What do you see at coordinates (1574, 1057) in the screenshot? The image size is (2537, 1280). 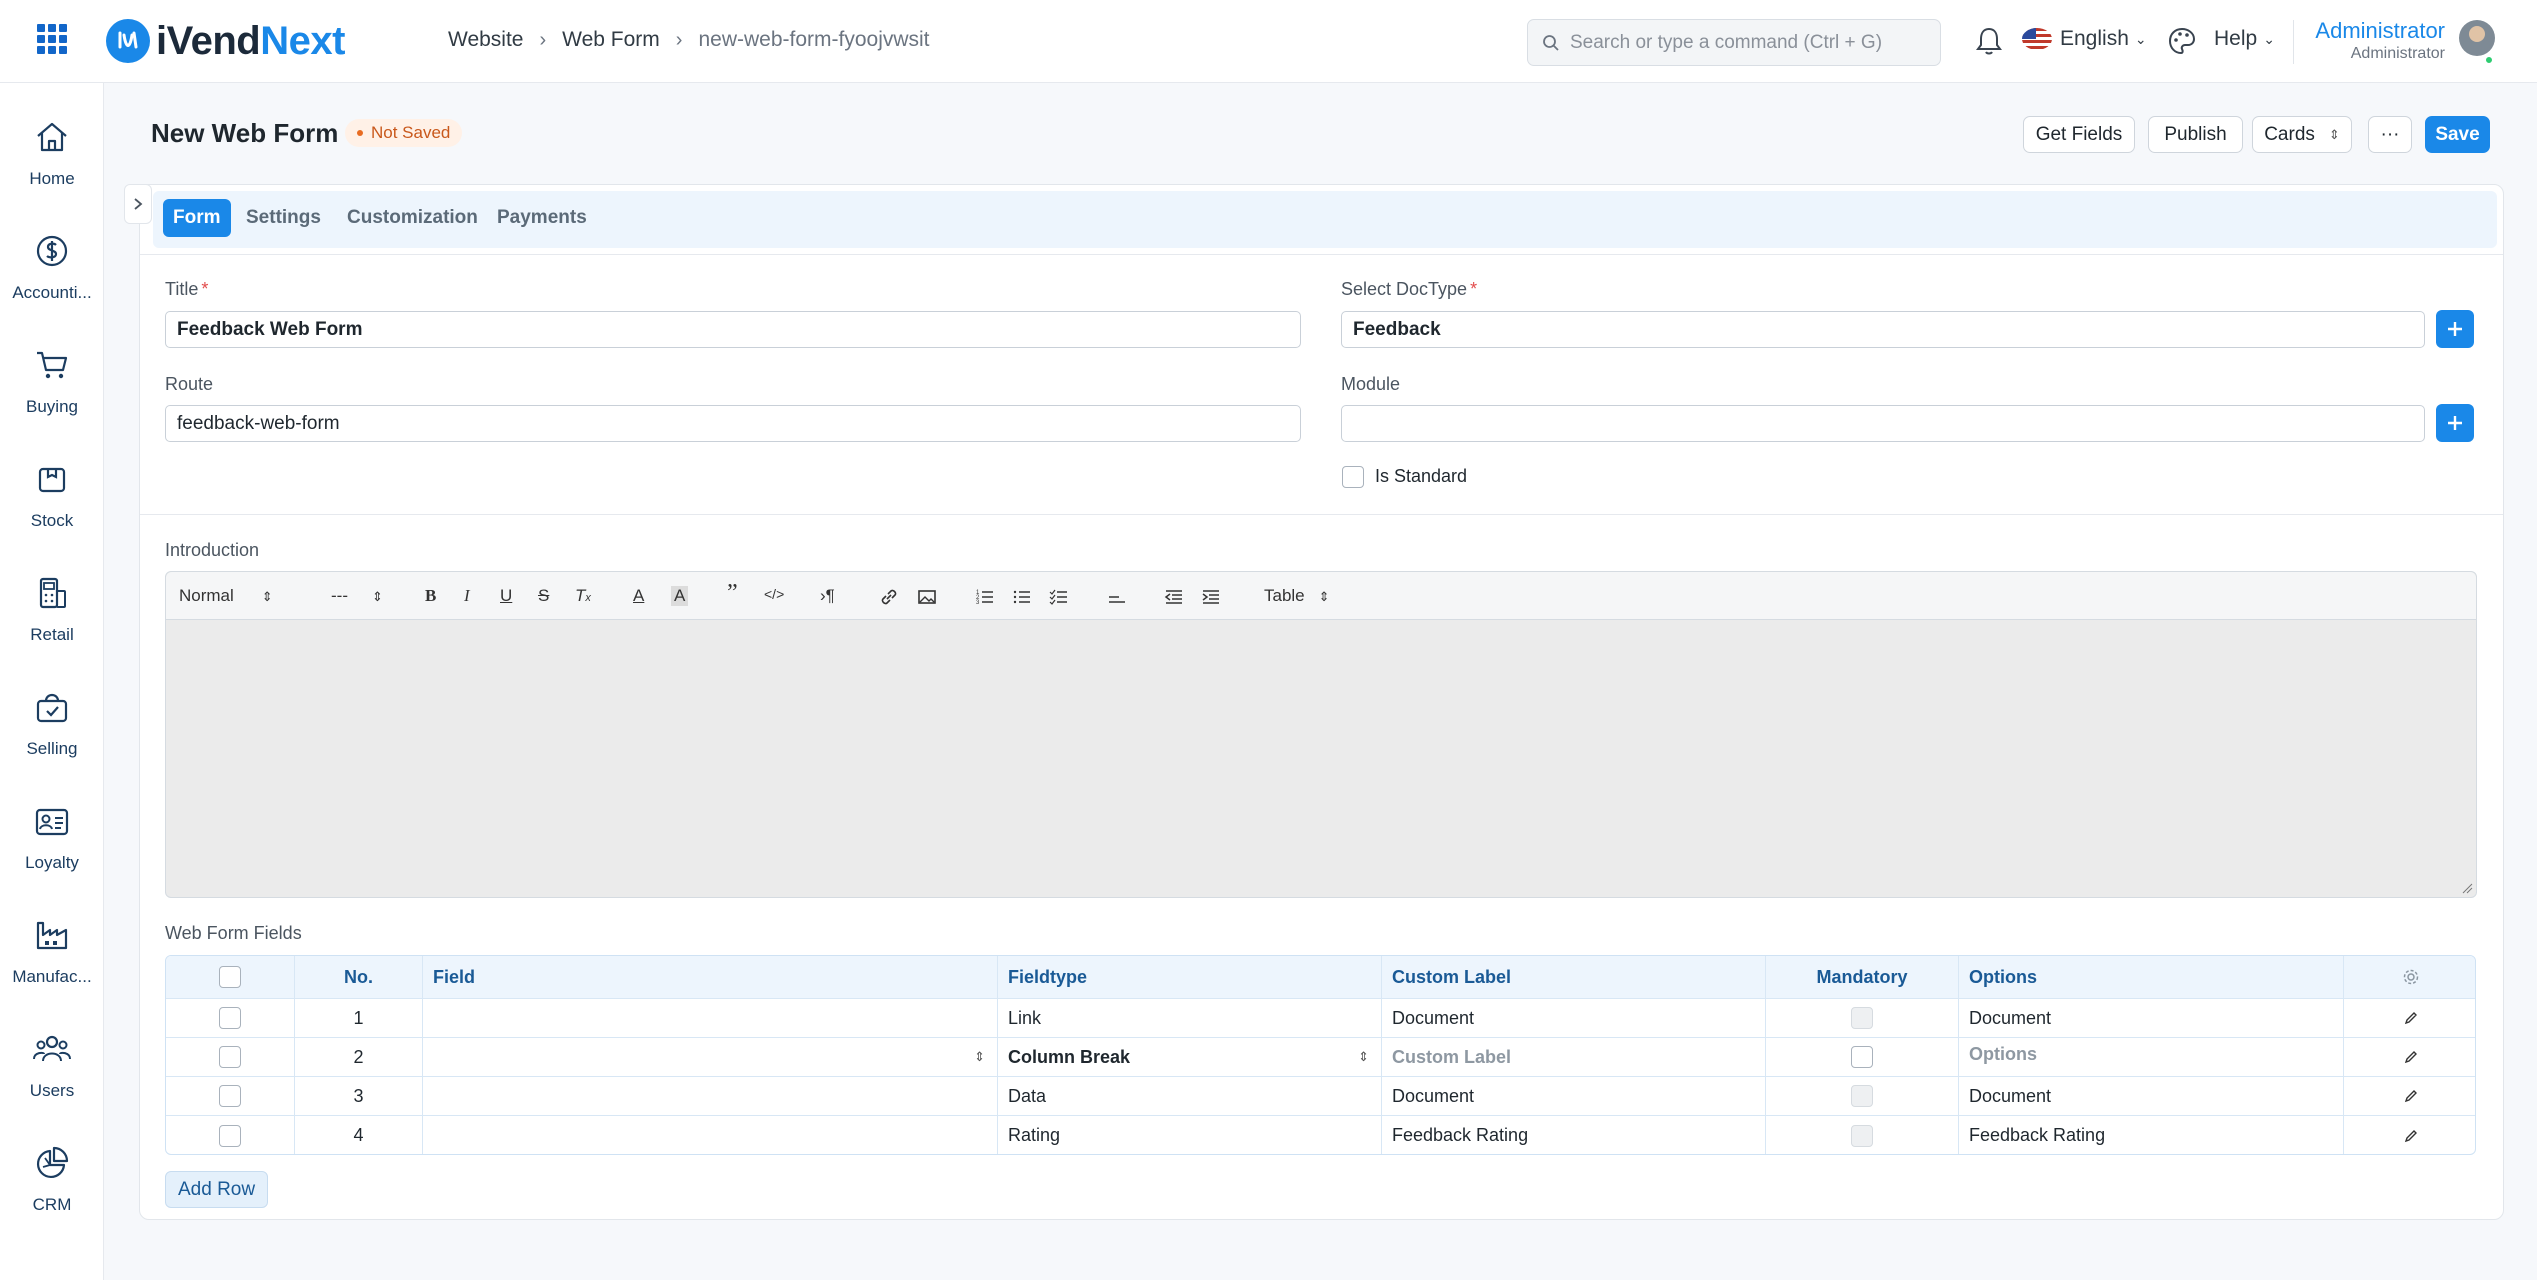 I see `custom-label-input: Custom Label` at bounding box center [1574, 1057].